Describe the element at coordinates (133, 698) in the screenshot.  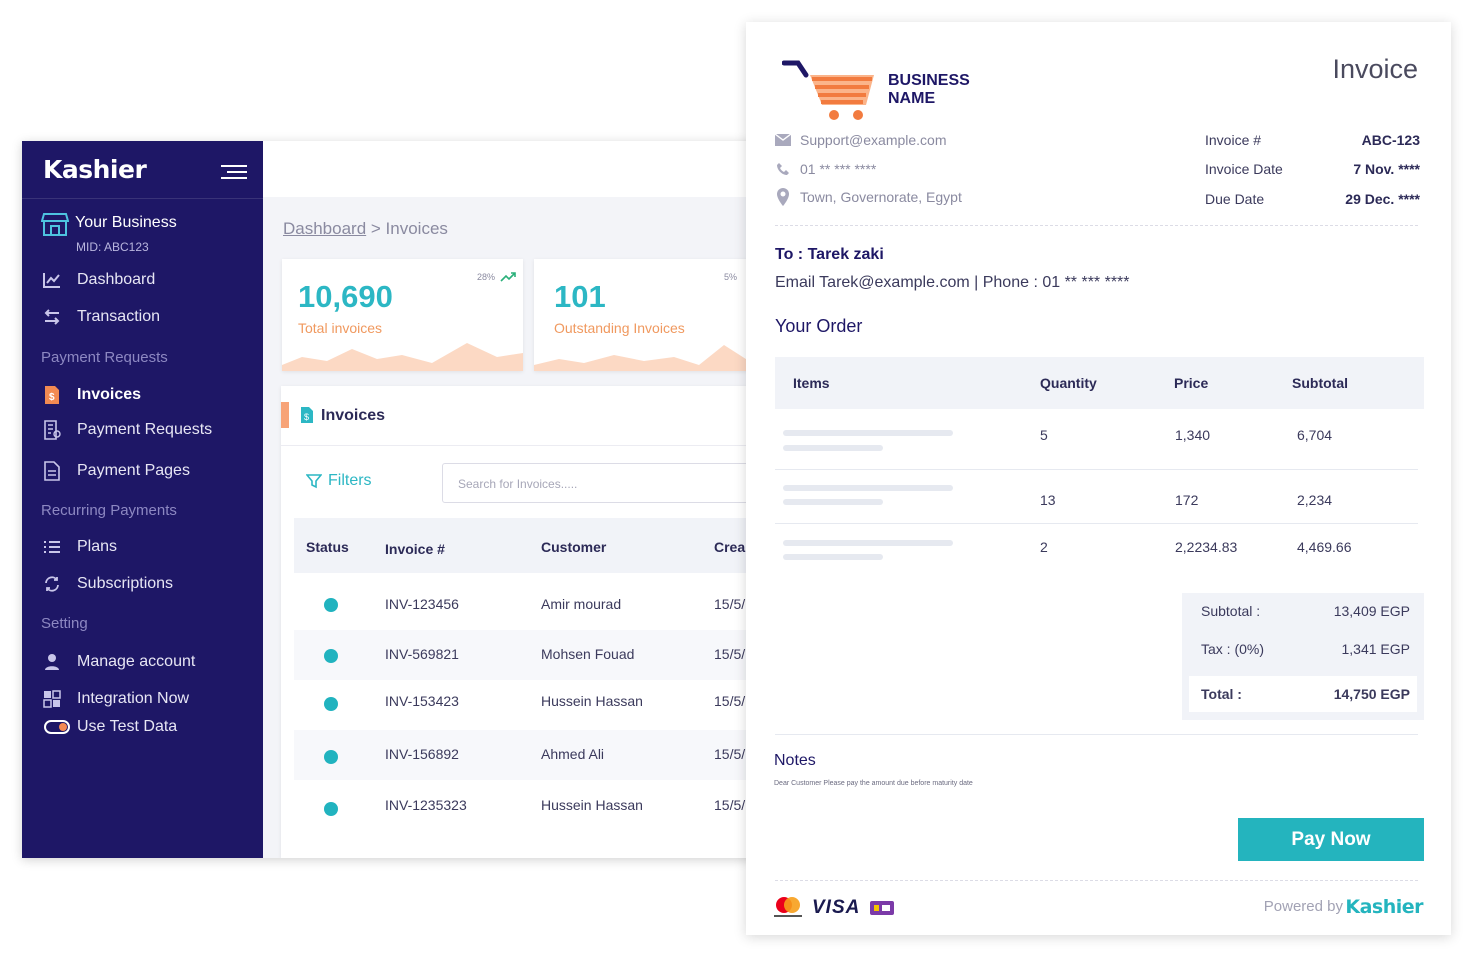
I see `sidebar-item-label: Integration Now` at that location.